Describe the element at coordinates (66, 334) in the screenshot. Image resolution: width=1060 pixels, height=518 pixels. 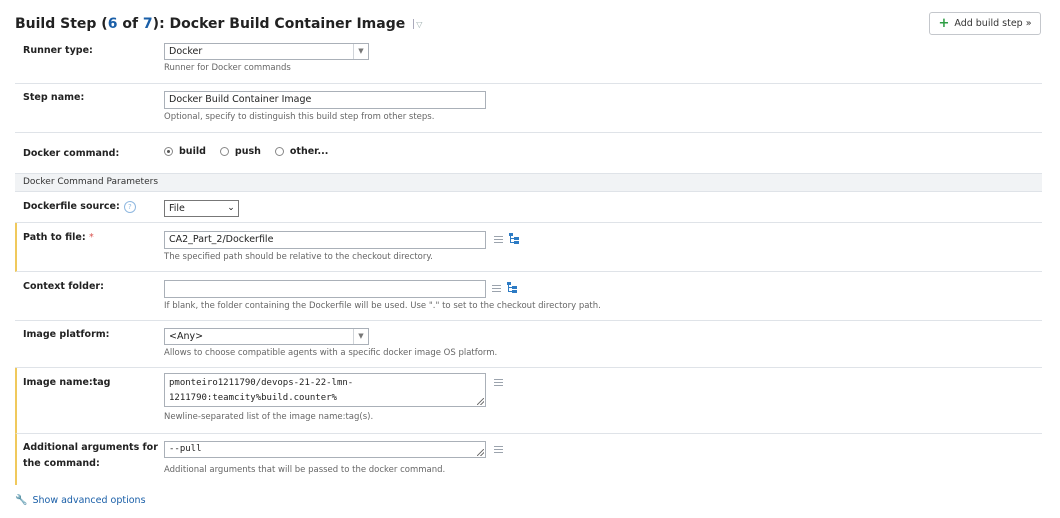
I see `image-platform-label: Image platform:` at that location.